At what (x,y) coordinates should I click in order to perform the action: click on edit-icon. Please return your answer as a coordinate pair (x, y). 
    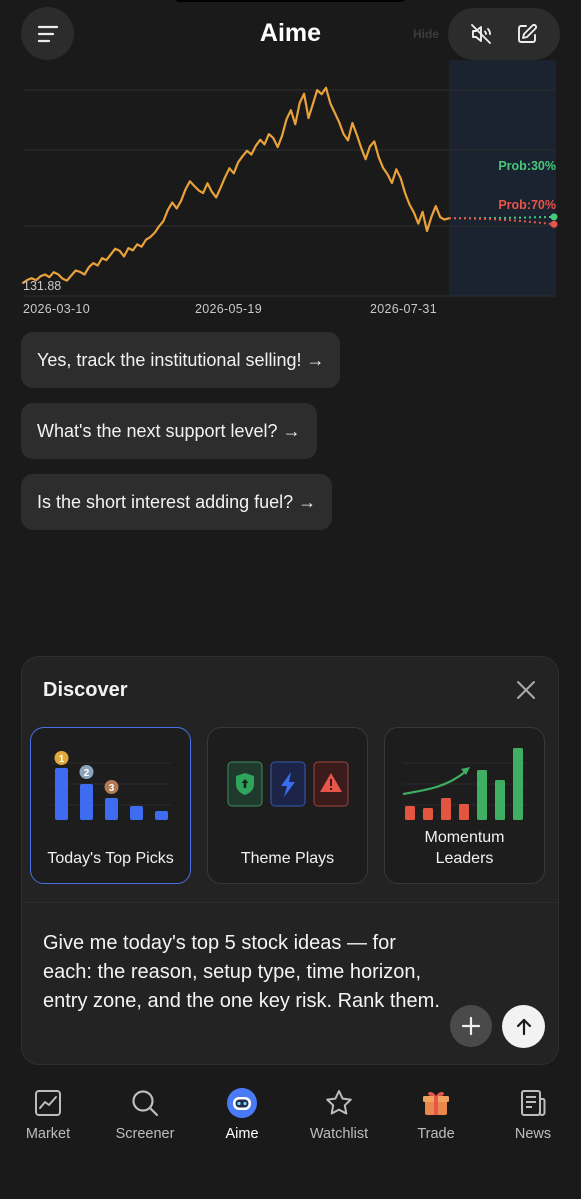
    Looking at the image, I should click on (527, 33).